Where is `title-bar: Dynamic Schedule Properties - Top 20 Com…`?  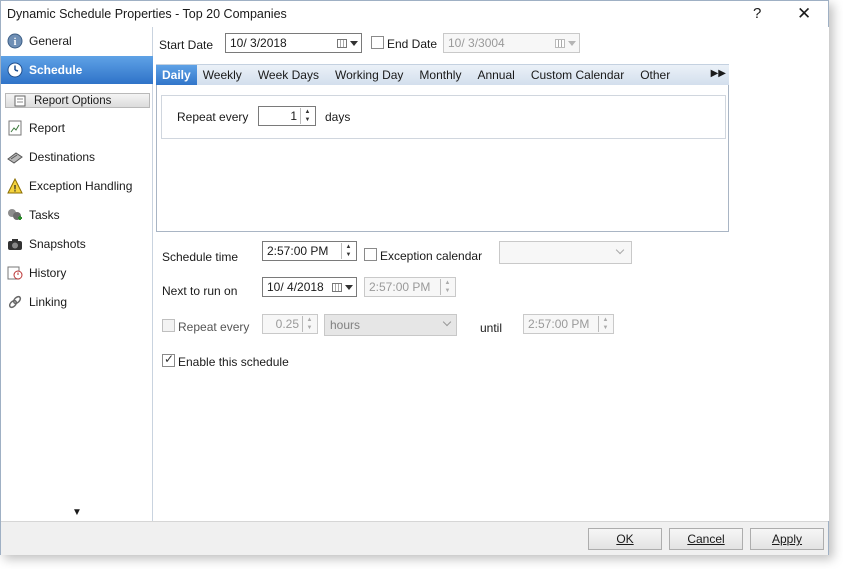
title-bar: Dynamic Schedule Properties - Top 20 Com… is located at coordinates (414, 14).